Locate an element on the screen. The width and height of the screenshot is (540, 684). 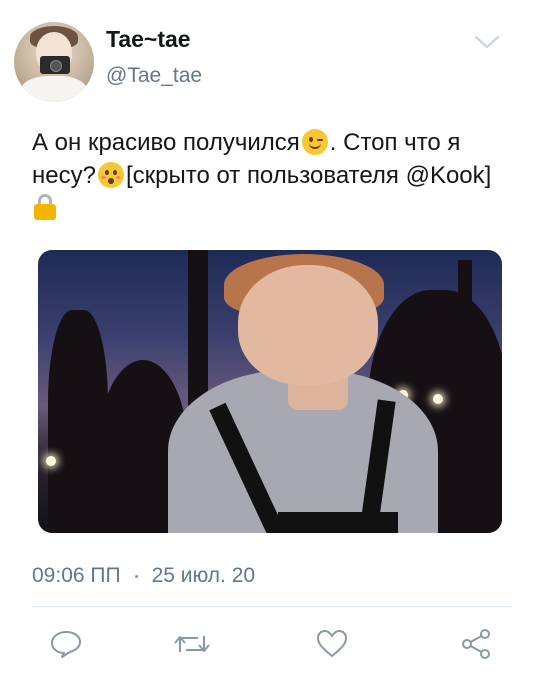
chevron-down-icon is located at coordinates (487, 42).